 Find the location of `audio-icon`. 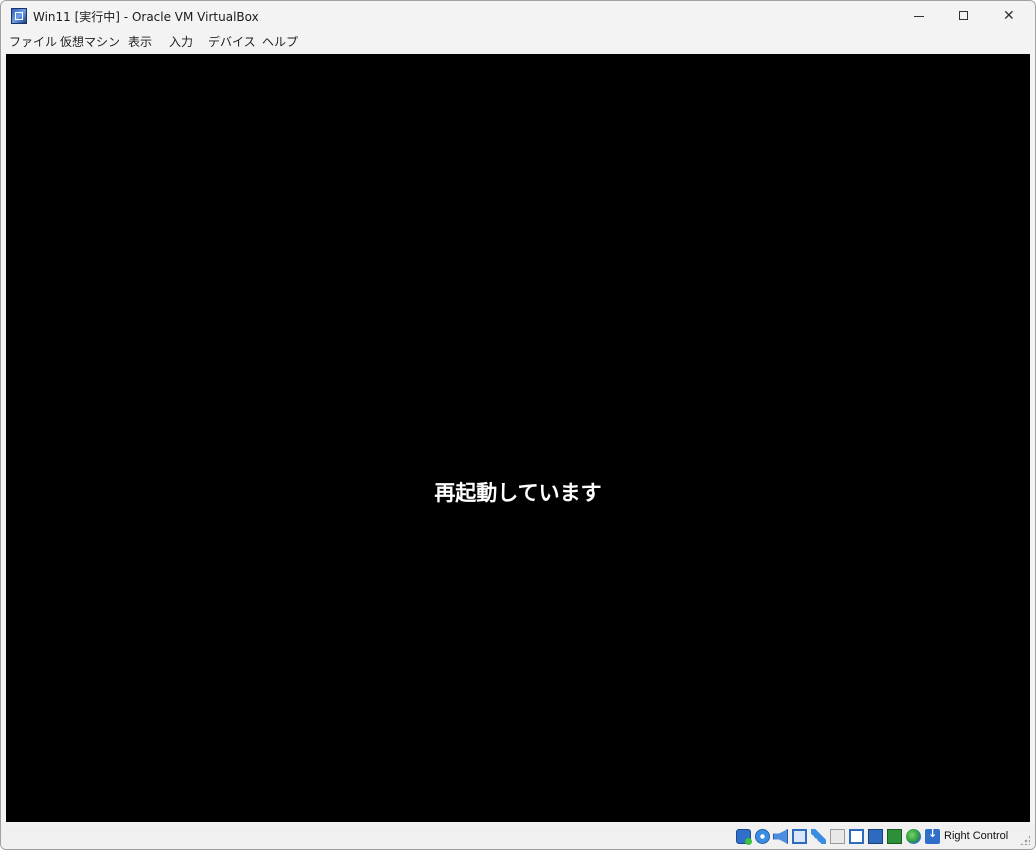

audio-icon is located at coordinates (780, 836).